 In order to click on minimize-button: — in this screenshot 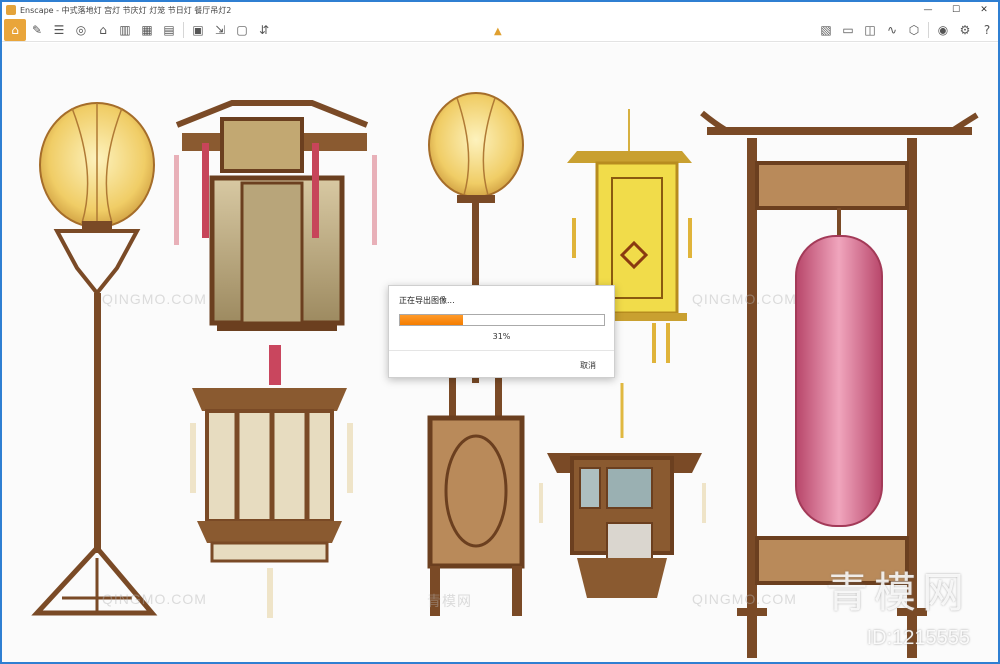, I will do `click(928, 10)`.